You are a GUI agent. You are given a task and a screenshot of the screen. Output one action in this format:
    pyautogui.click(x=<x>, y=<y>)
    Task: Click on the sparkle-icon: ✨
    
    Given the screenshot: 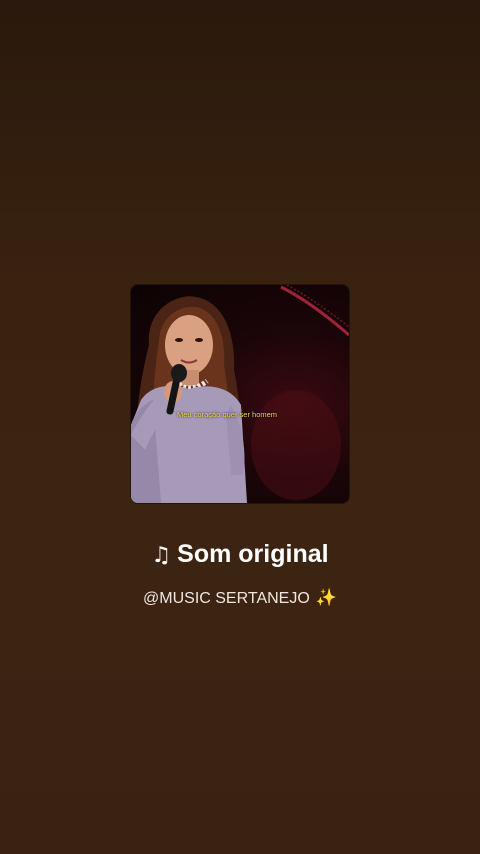 What is the action you would take?
    pyautogui.click(x=326, y=598)
    